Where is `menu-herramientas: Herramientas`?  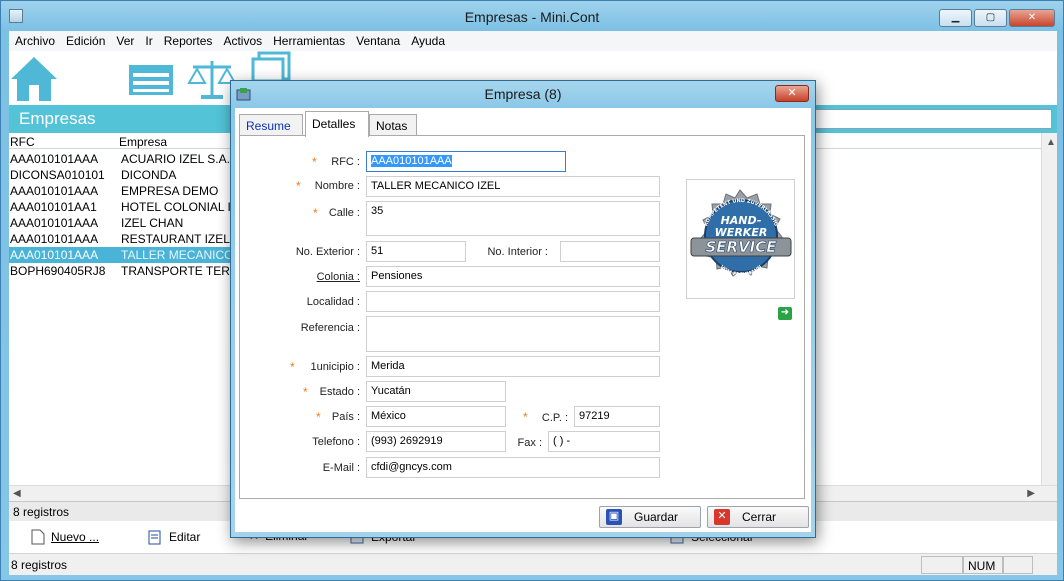 menu-herramientas: Herramientas is located at coordinates (308, 41).